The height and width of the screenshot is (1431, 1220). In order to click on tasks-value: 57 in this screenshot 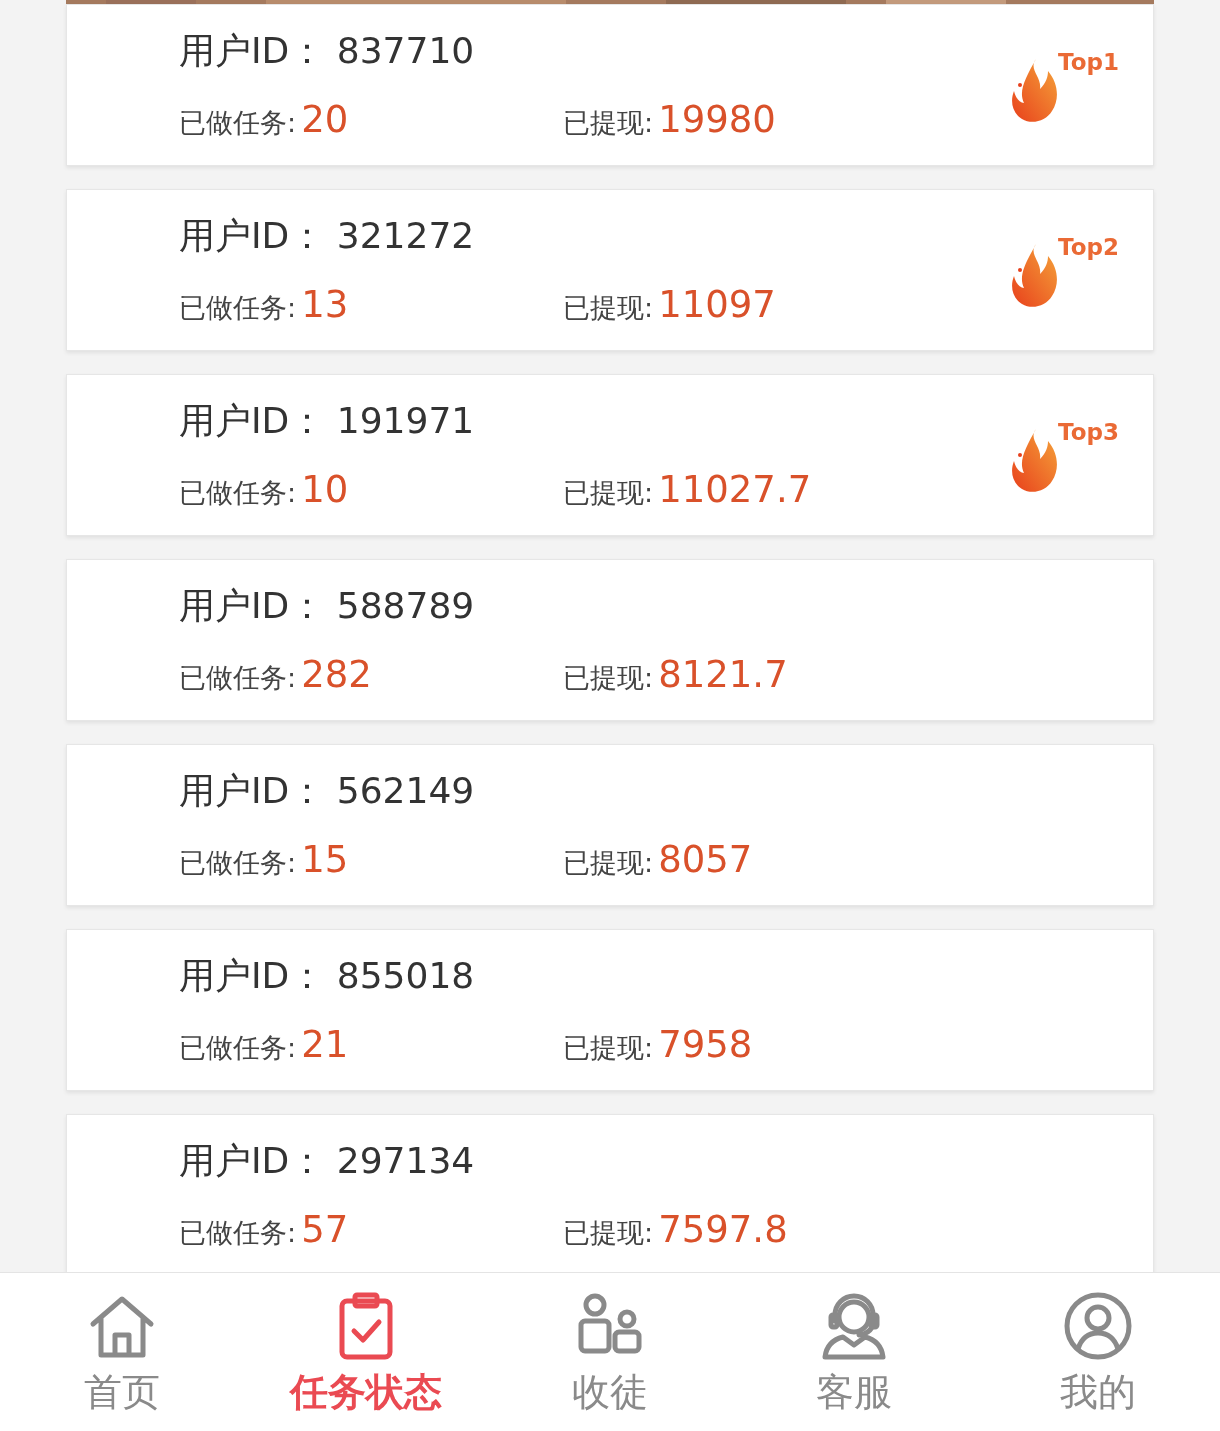, I will do `click(325, 1229)`.